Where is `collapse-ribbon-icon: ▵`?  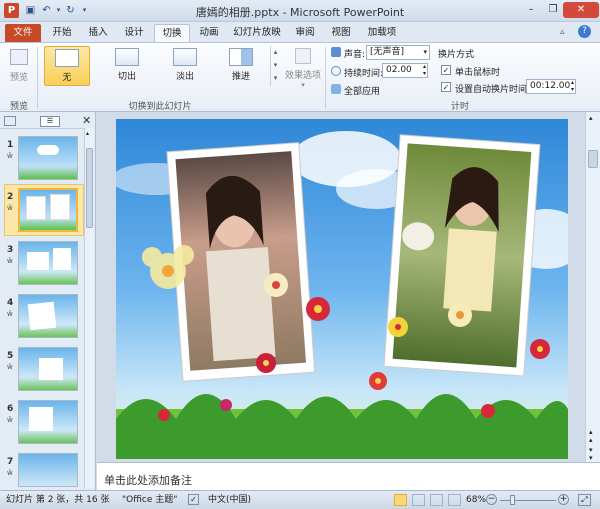 collapse-ribbon-icon: ▵ is located at coordinates (562, 32).